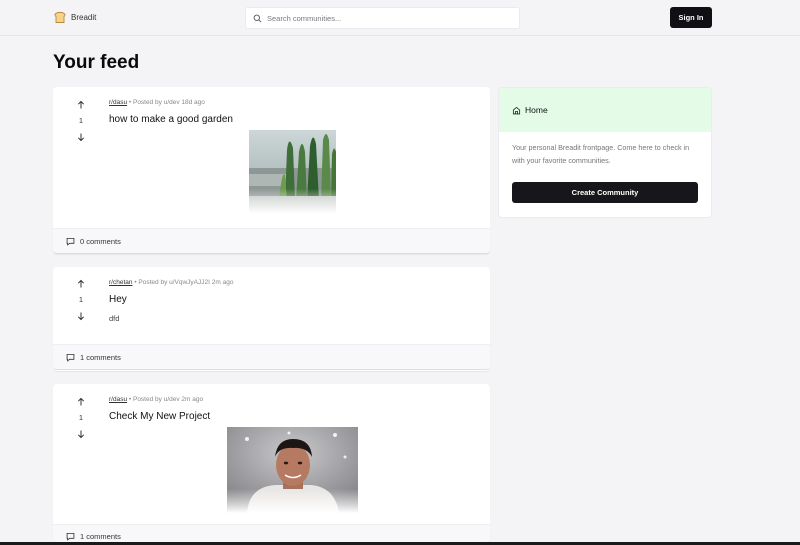 This screenshot has height=545, width=800. What do you see at coordinates (171, 119) in the screenshot?
I see `post-title: how to make a good garden` at bounding box center [171, 119].